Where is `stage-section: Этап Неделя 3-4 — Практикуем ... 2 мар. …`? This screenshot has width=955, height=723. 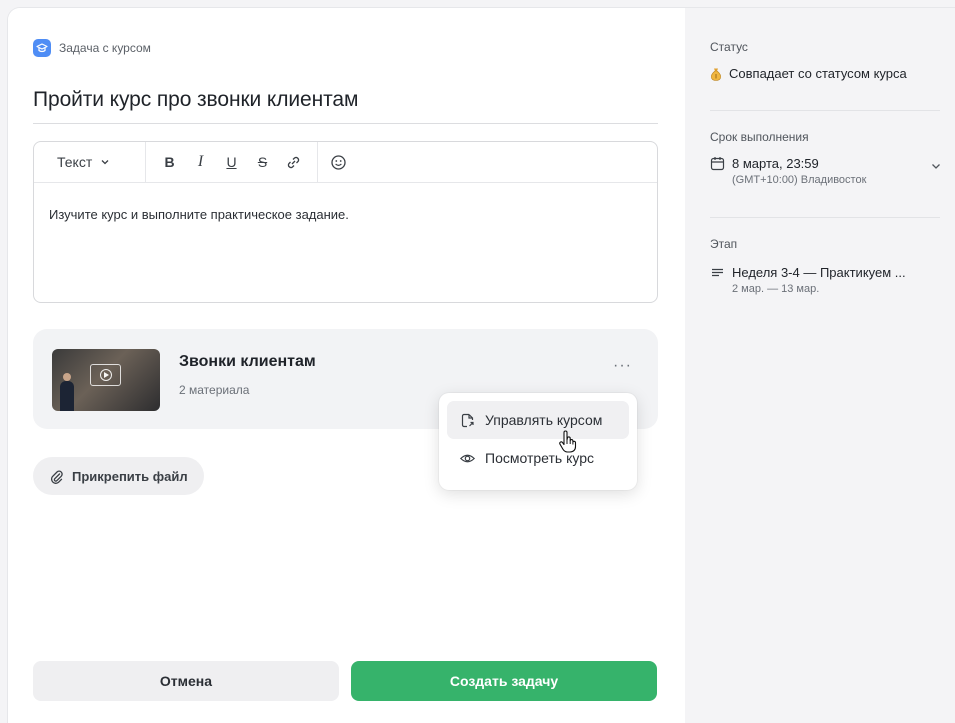
stage-section: Этап Неделя 3-4 — Практикуем ... 2 мар. … is located at coordinates (825, 266).